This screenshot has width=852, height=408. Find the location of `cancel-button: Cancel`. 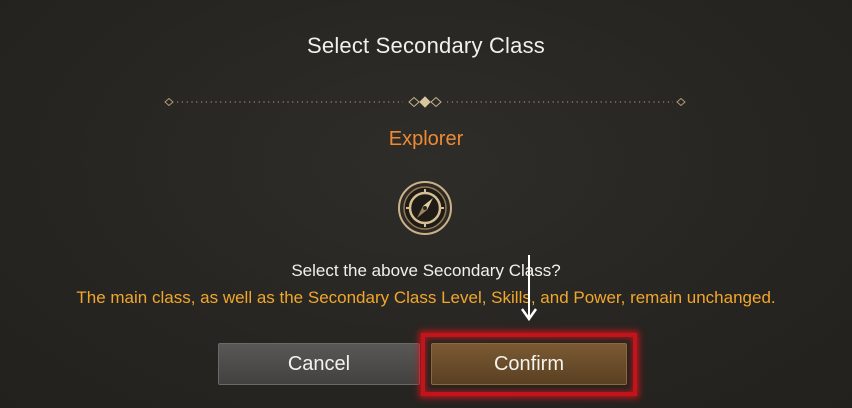

cancel-button: Cancel is located at coordinates (319, 364).